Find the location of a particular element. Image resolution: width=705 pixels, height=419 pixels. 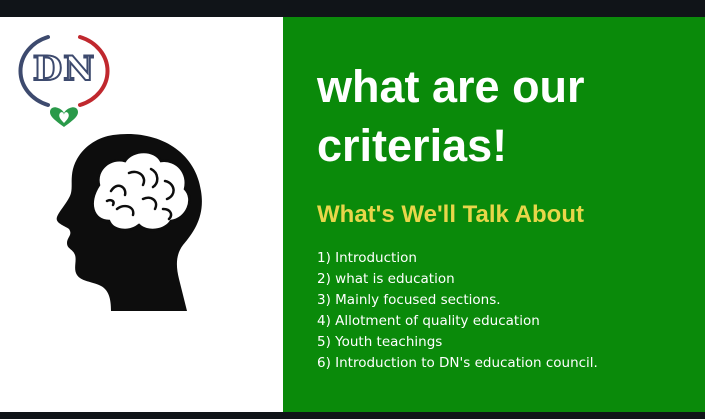

agenda-item: 5) Youth teachings is located at coordinates (380, 342).